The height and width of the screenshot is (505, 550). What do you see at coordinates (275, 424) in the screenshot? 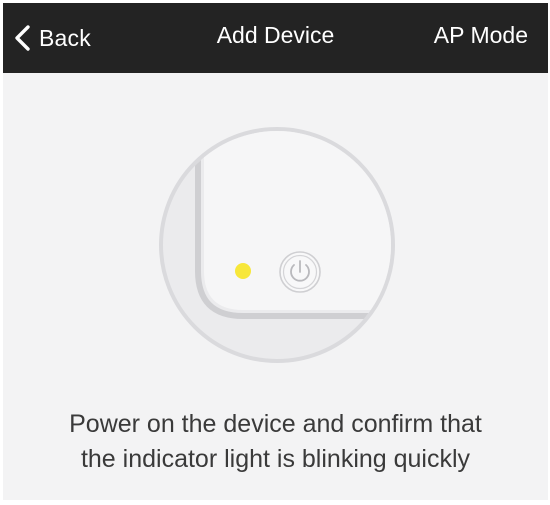
I see `instruction-line-1: Power on the device and confirm that` at bounding box center [275, 424].